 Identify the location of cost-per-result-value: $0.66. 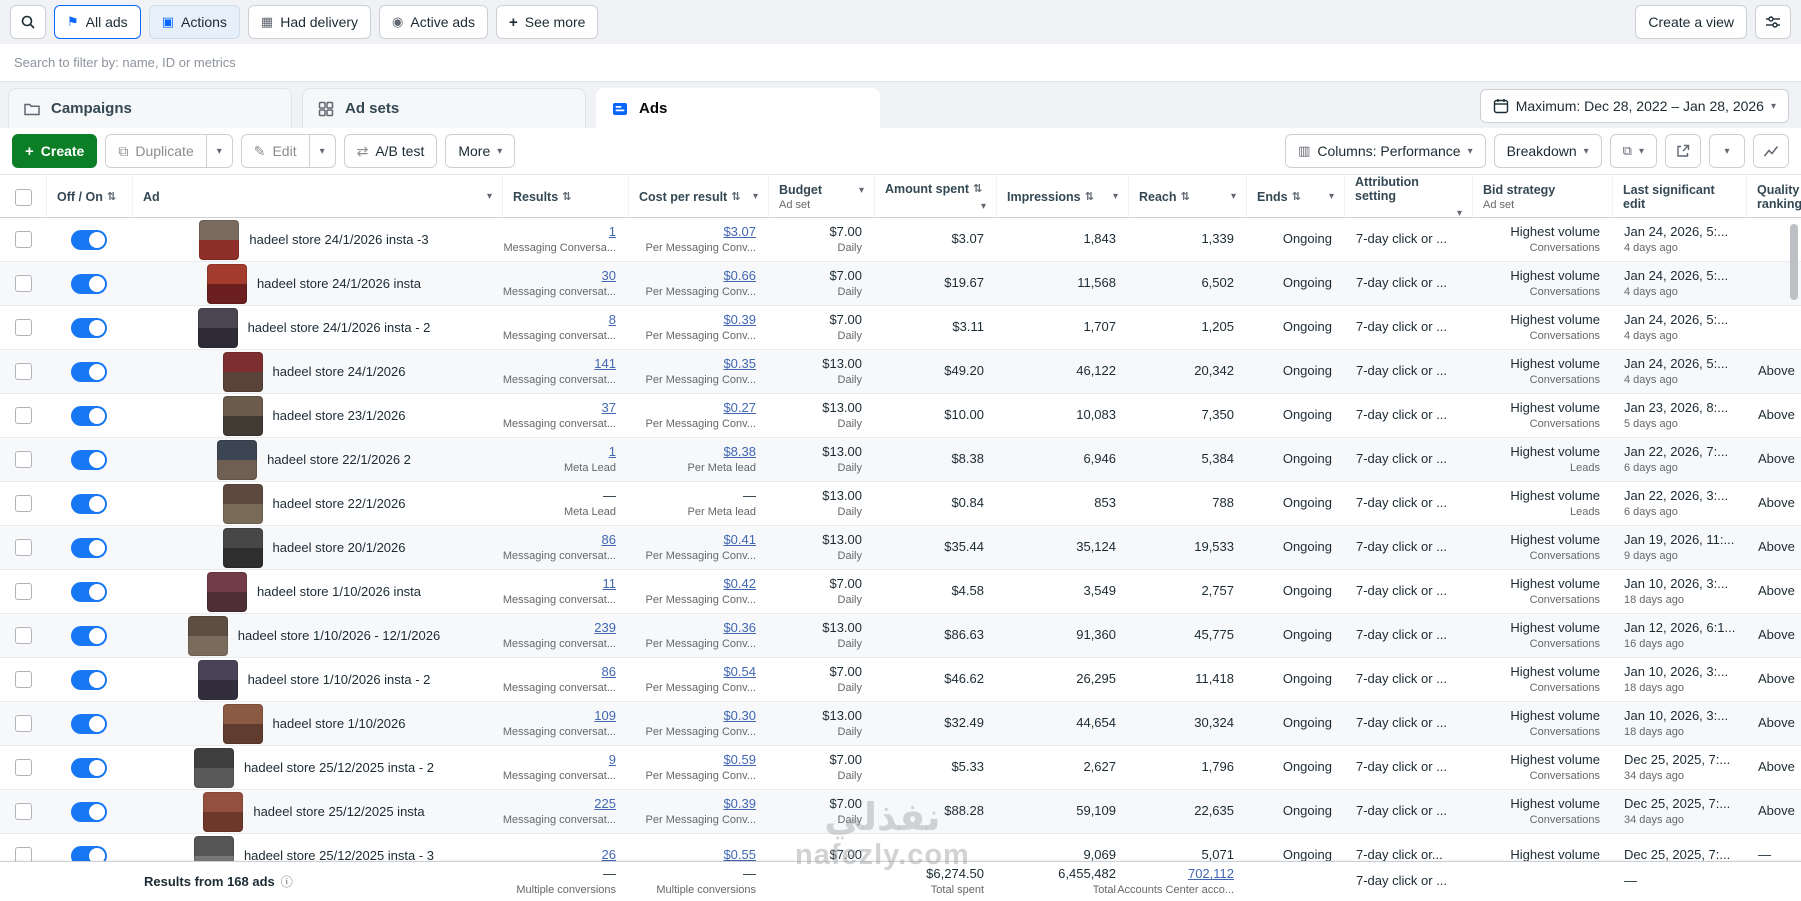
(739, 276).